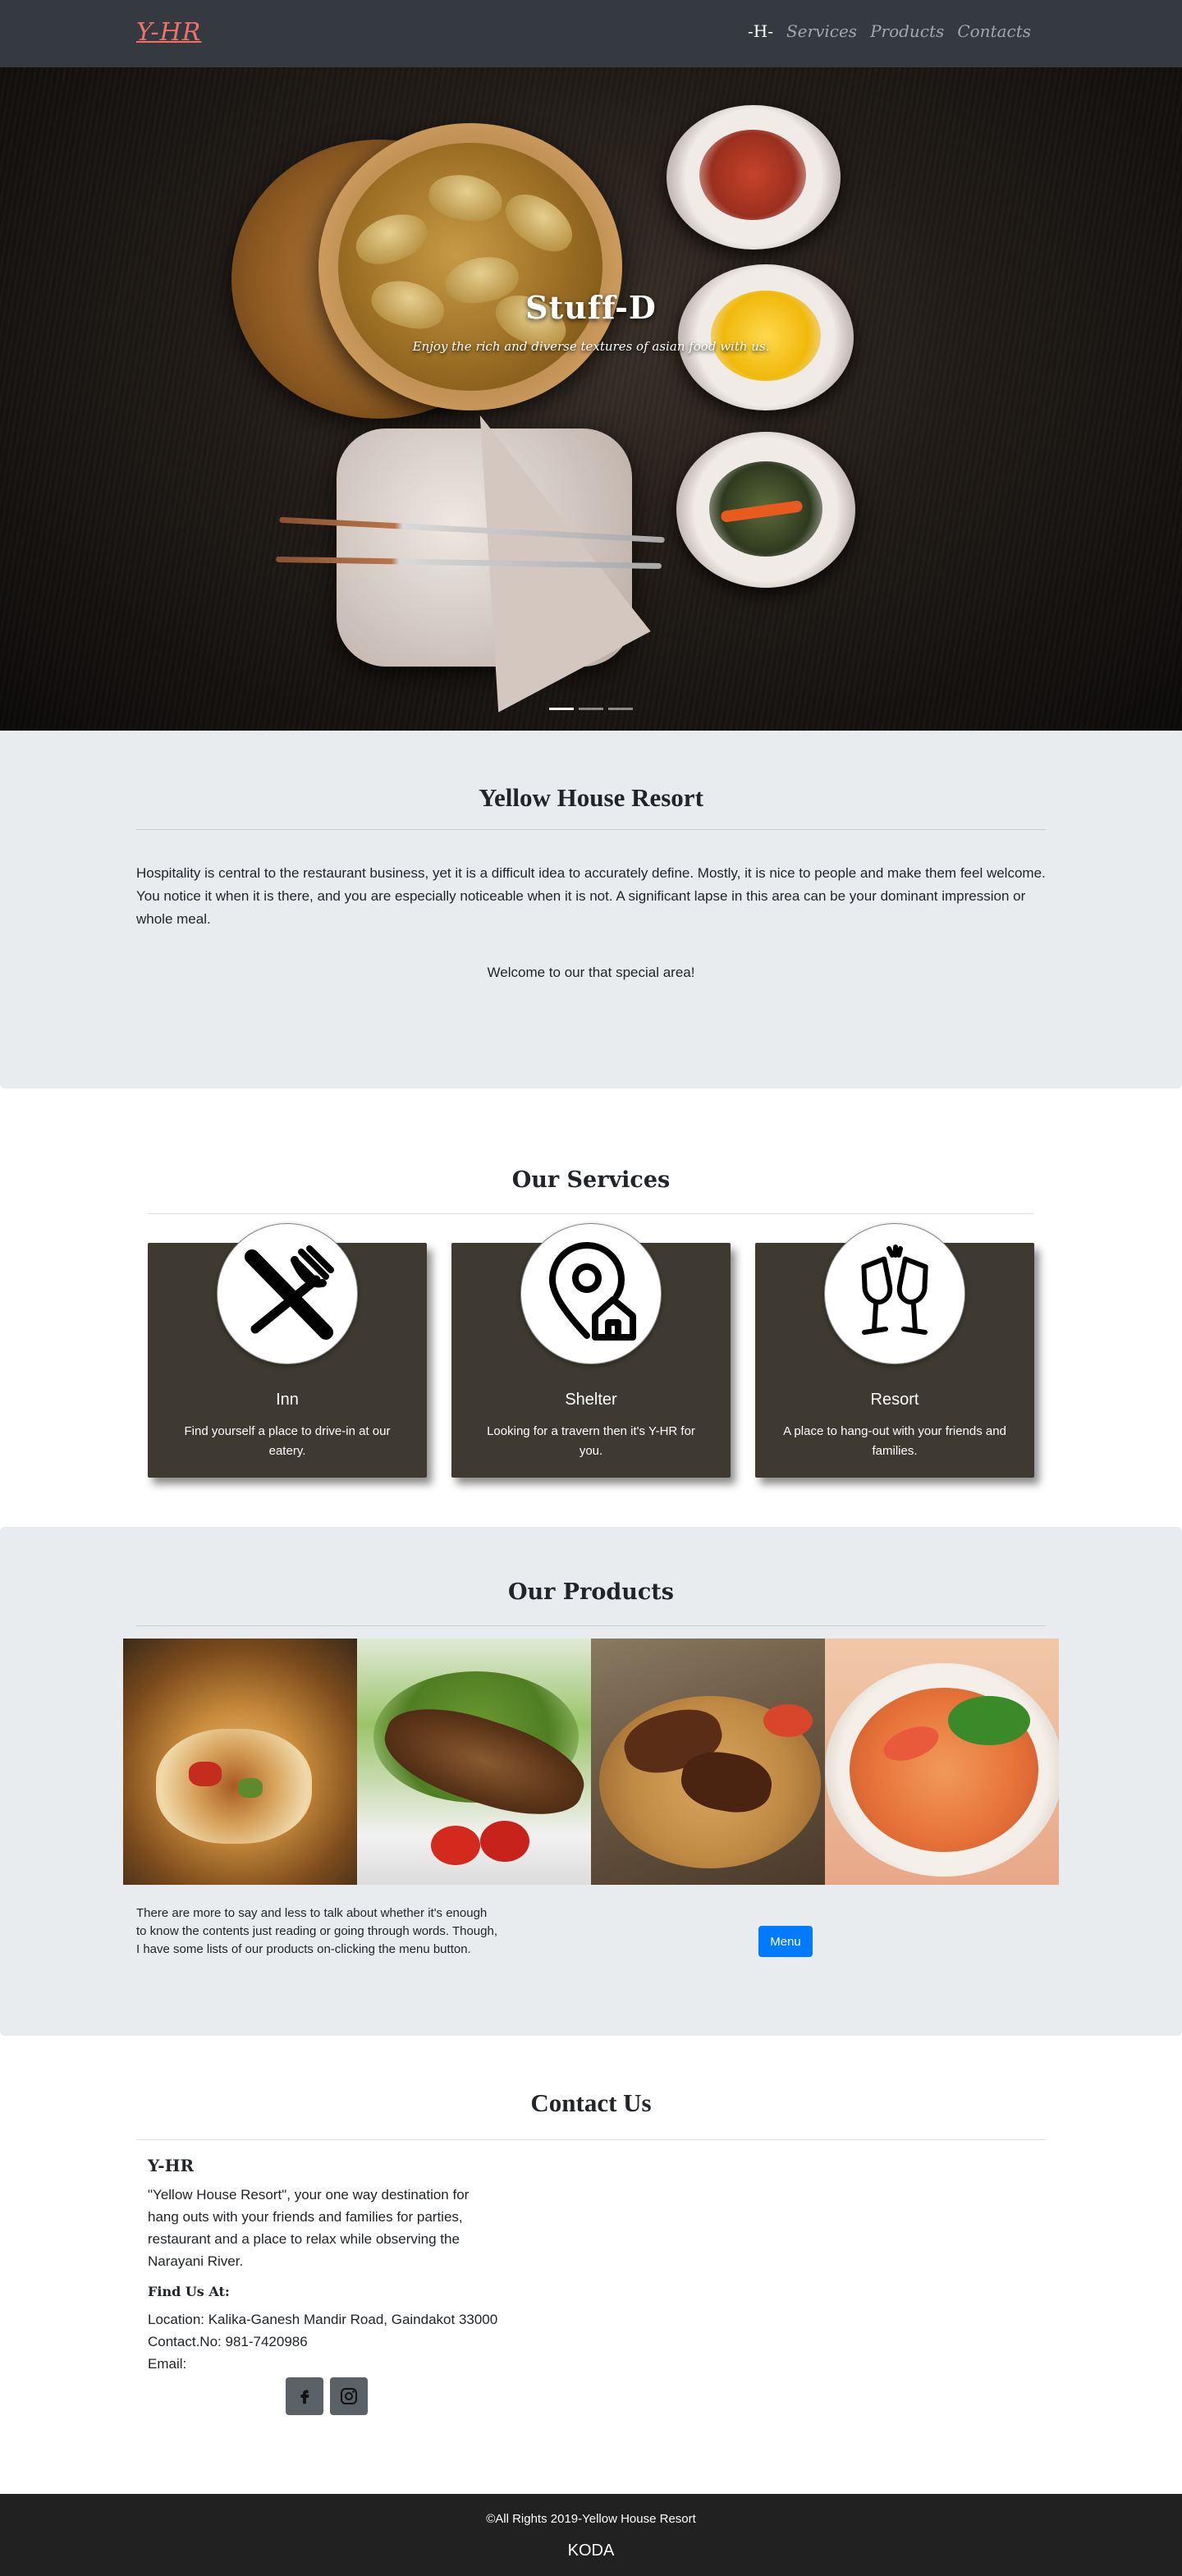  I want to click on instagram-icon, so click(349, 2396).